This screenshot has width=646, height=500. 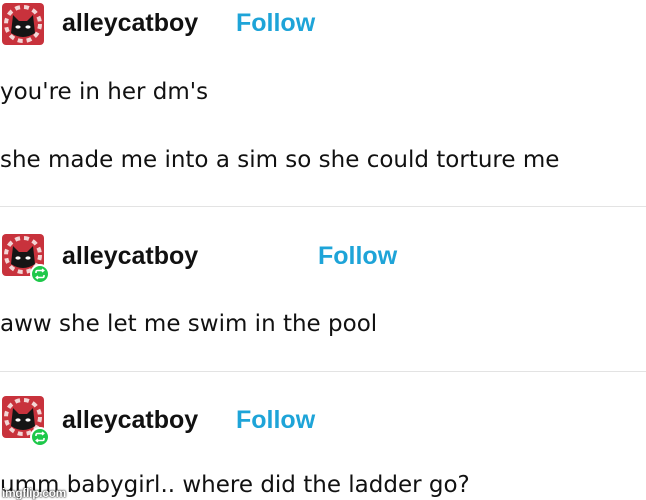 I want to click on watermark: imgflip.com, so click(x=34, y=493).